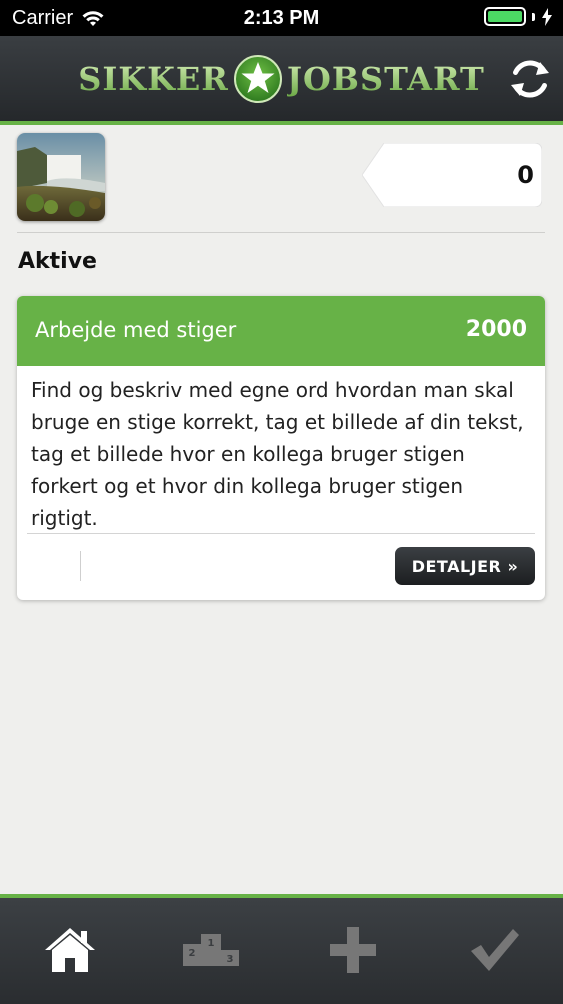 The height and width of the screenshot is (1004, 563). Describe the element at coordinates (465, 566) in the screenshot. I see `details-button: DETALJER »` at that location.